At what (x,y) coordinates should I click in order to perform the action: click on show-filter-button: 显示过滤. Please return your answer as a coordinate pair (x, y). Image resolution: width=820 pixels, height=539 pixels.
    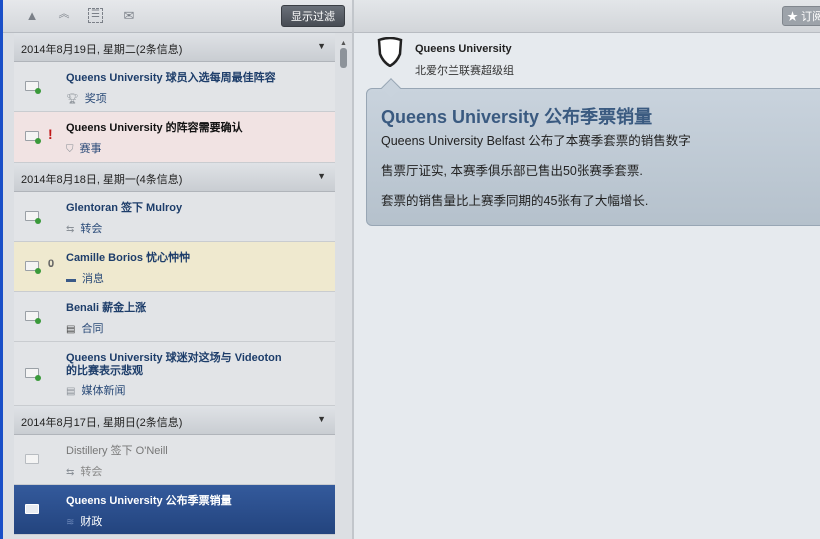
    Looking at the image, I should click on (313, 16).